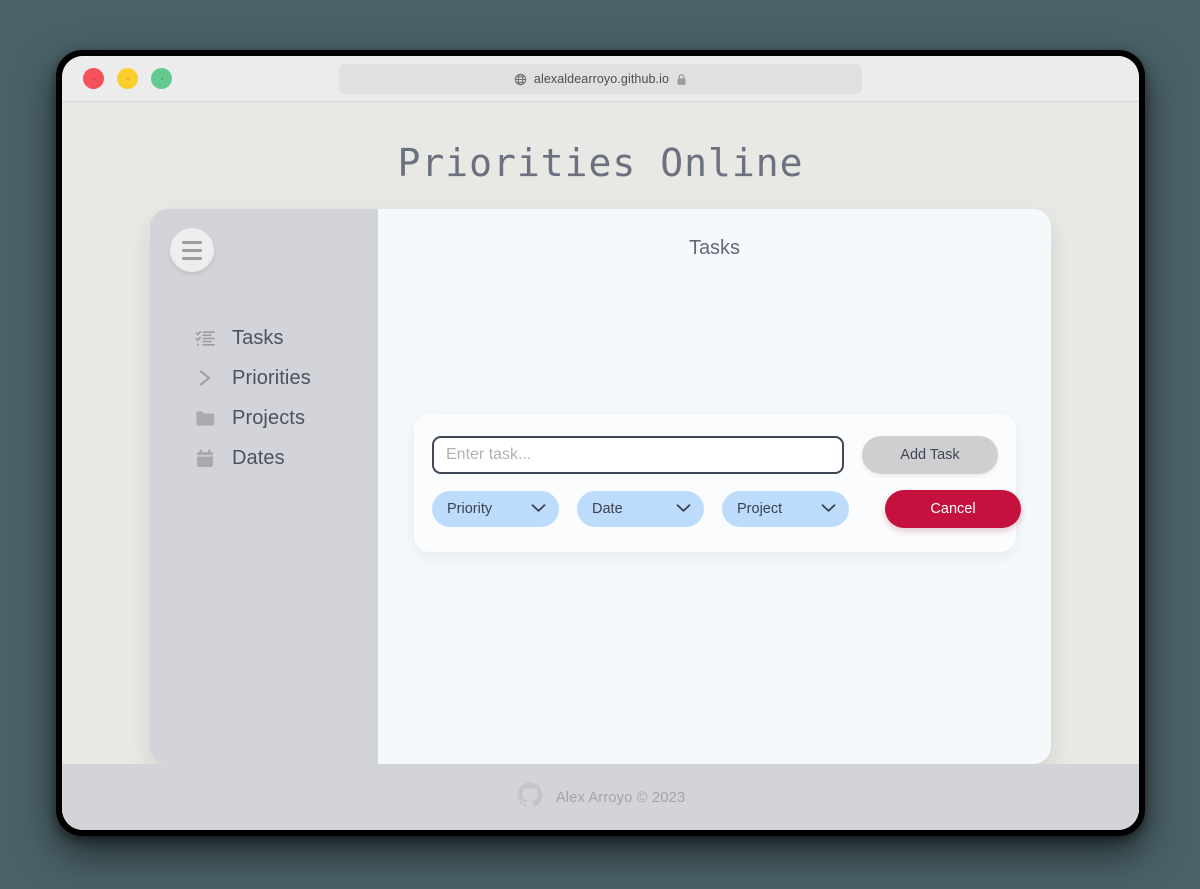  Describe the element at coordinates (264, 486) in the screenshot. I see `sidebar: Tasks Priorities Projects Dates` at that location.